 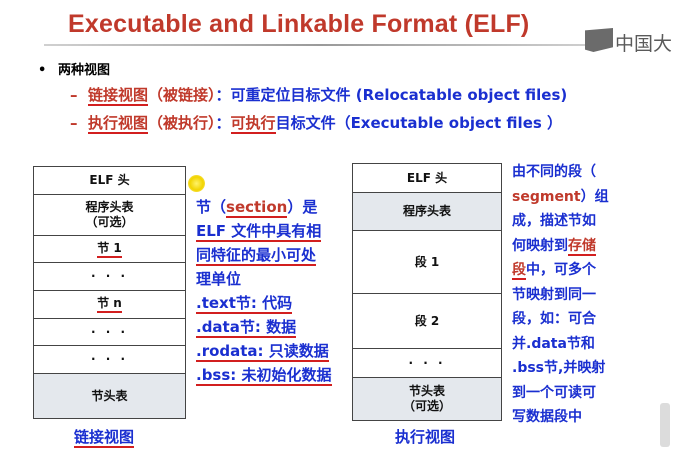 I want to click on section-line-3: 同特征的最小可处, so click(x=256, y=256).